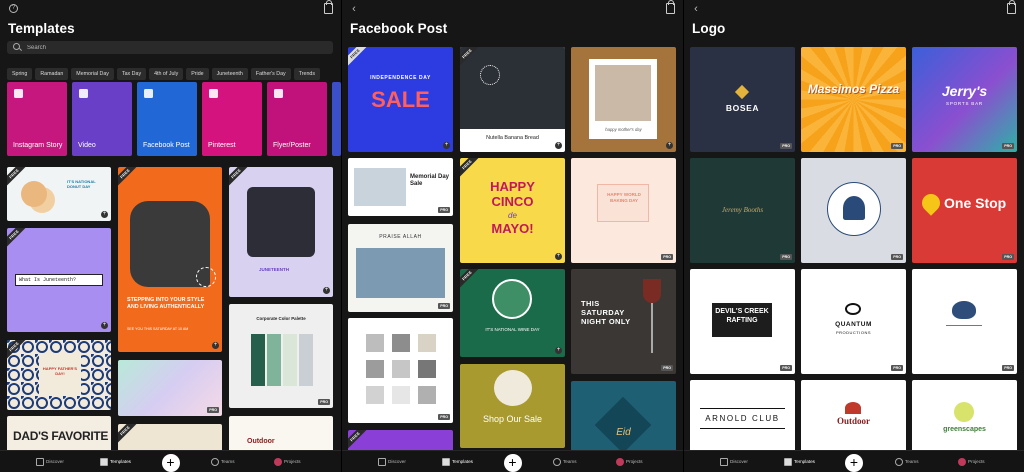 The height and width of the screenshot is (472, 1024). I want to click on chip-spring: Spring, so click(20, 74).